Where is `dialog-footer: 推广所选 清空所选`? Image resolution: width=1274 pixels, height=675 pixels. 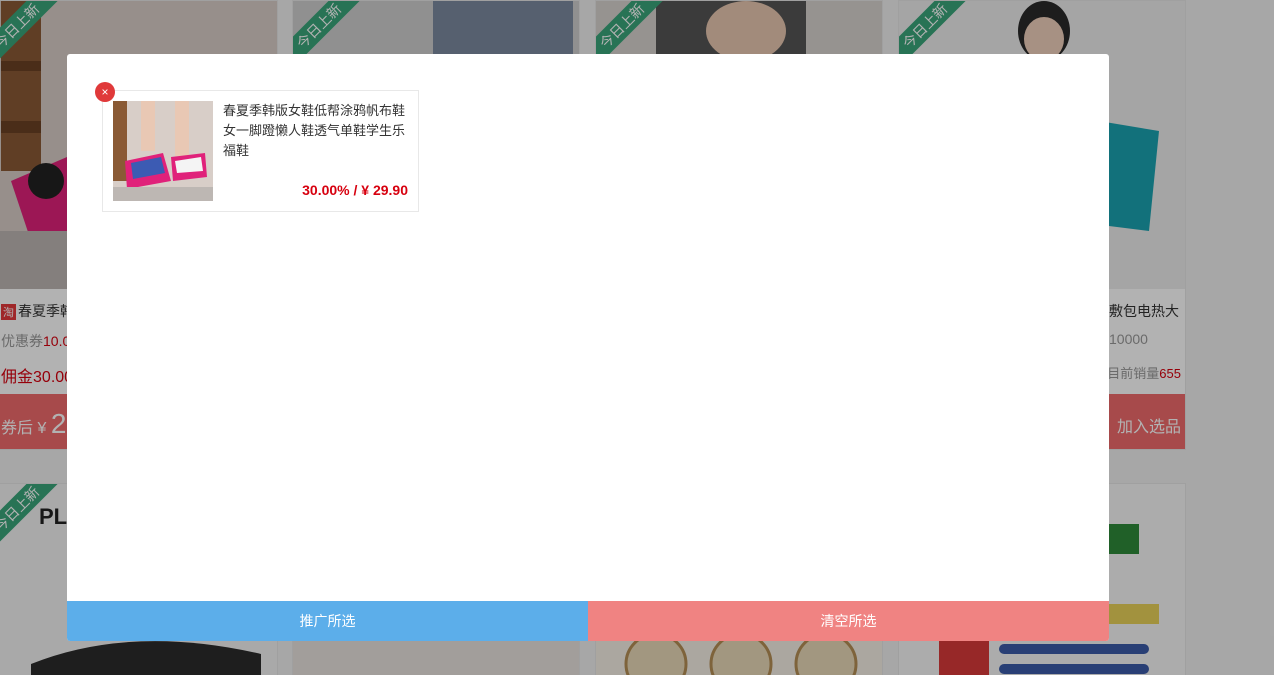
dialog-footer: 推广所选 清空所选 is located at coordinates (588, 621).